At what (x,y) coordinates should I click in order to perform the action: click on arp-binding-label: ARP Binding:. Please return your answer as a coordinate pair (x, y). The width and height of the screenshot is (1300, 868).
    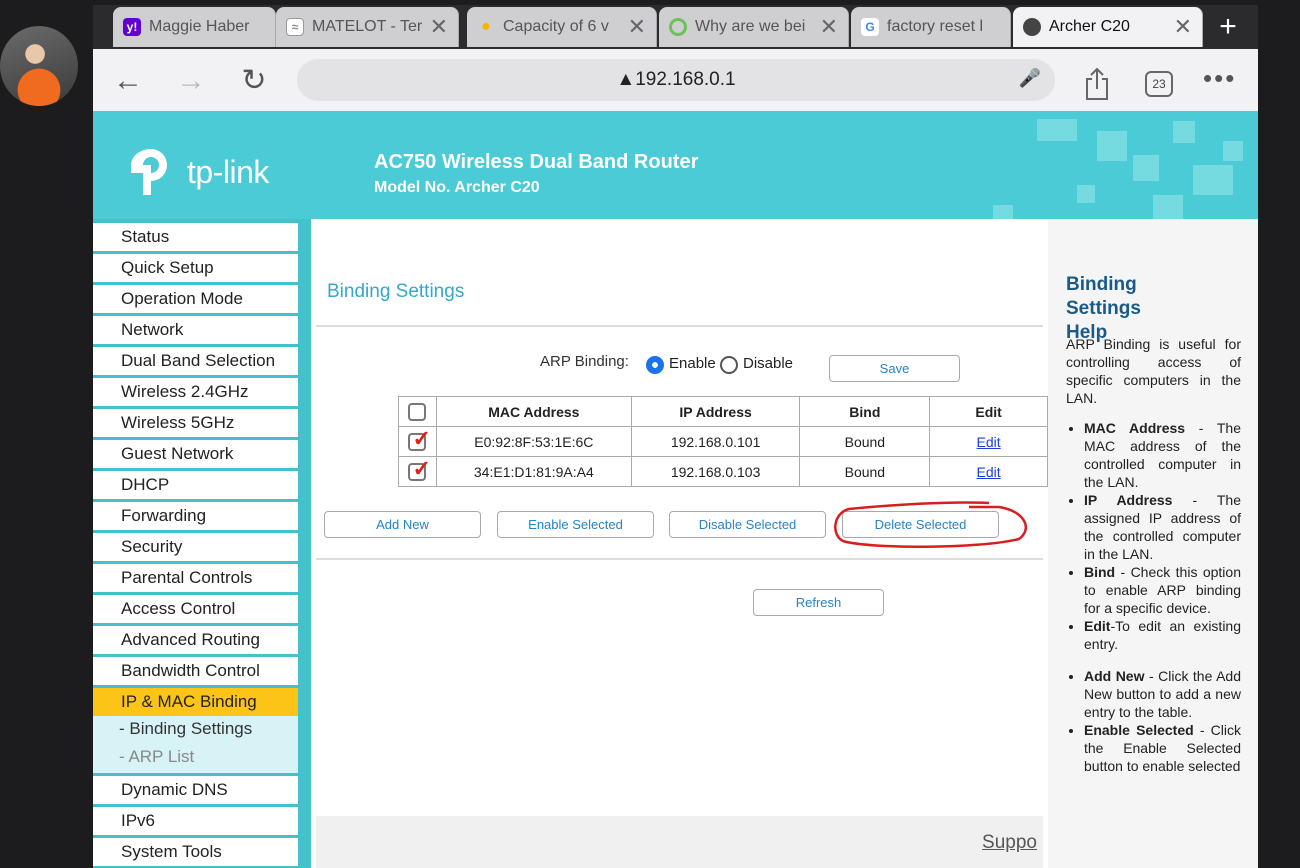
    Looking at the image, I should click on (584, 361).